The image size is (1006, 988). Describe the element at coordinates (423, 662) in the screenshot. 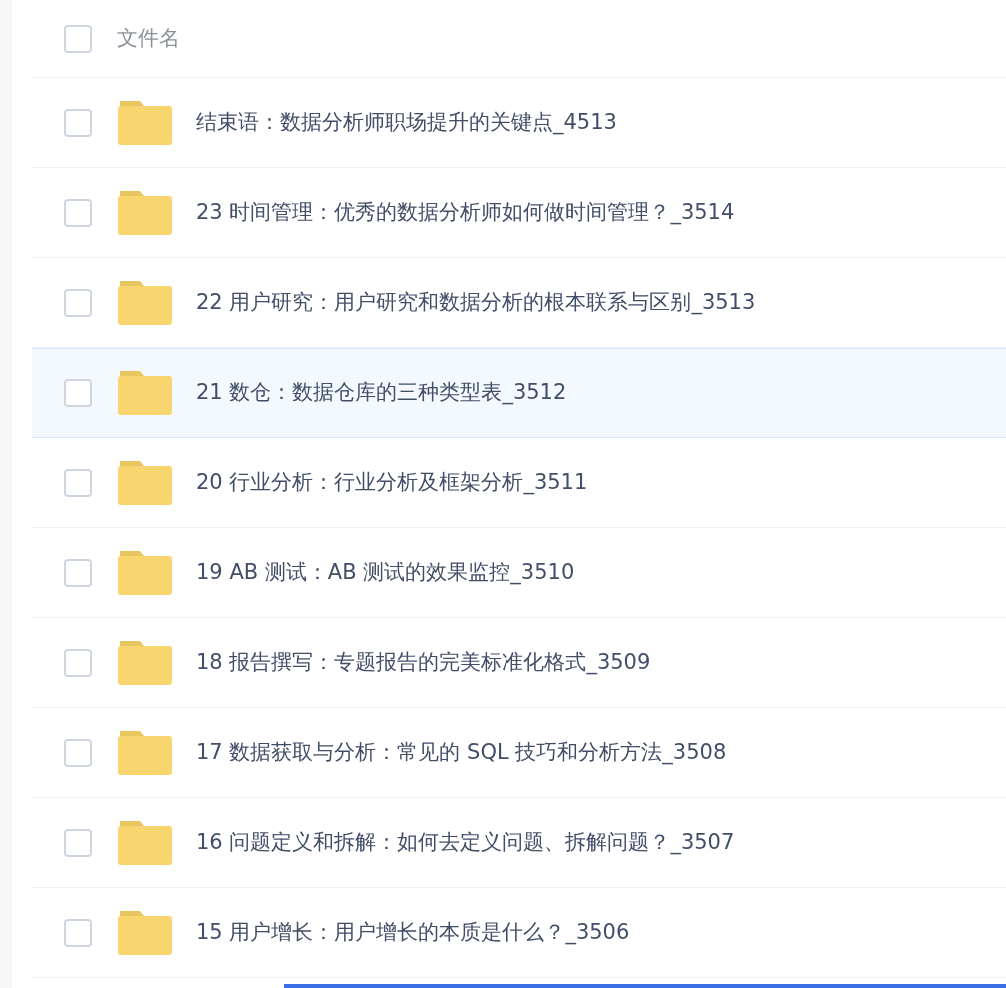

I see `folder-name: 18 报告撰写：专题报告的完美标准化格式_3509` at that location.